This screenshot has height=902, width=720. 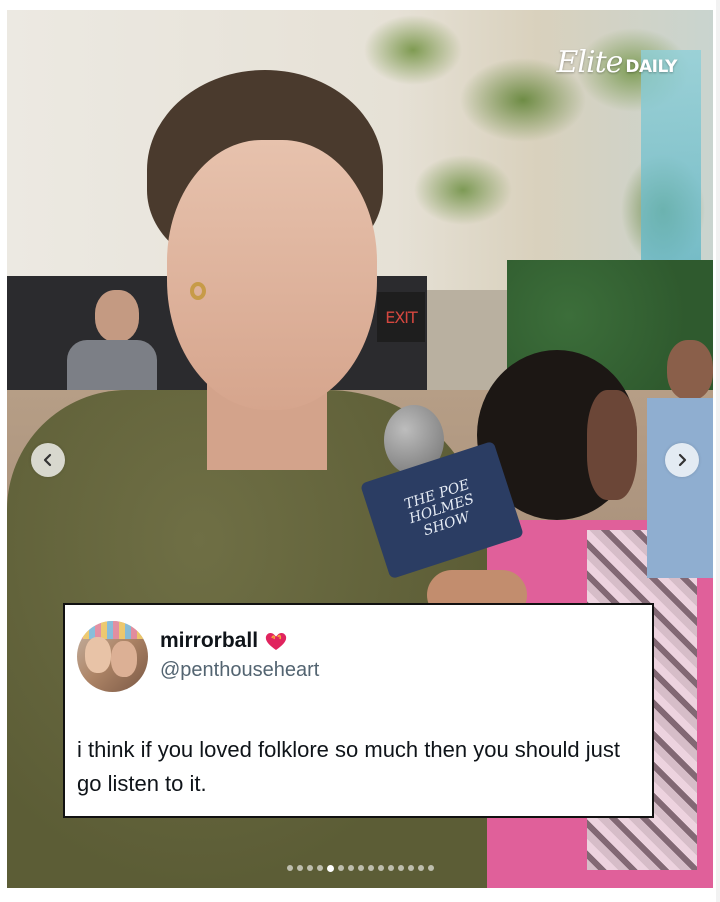 What do you see at coordinates (198, 291) in the screenshot?
I see `earring` at bounding box center [198, 291].